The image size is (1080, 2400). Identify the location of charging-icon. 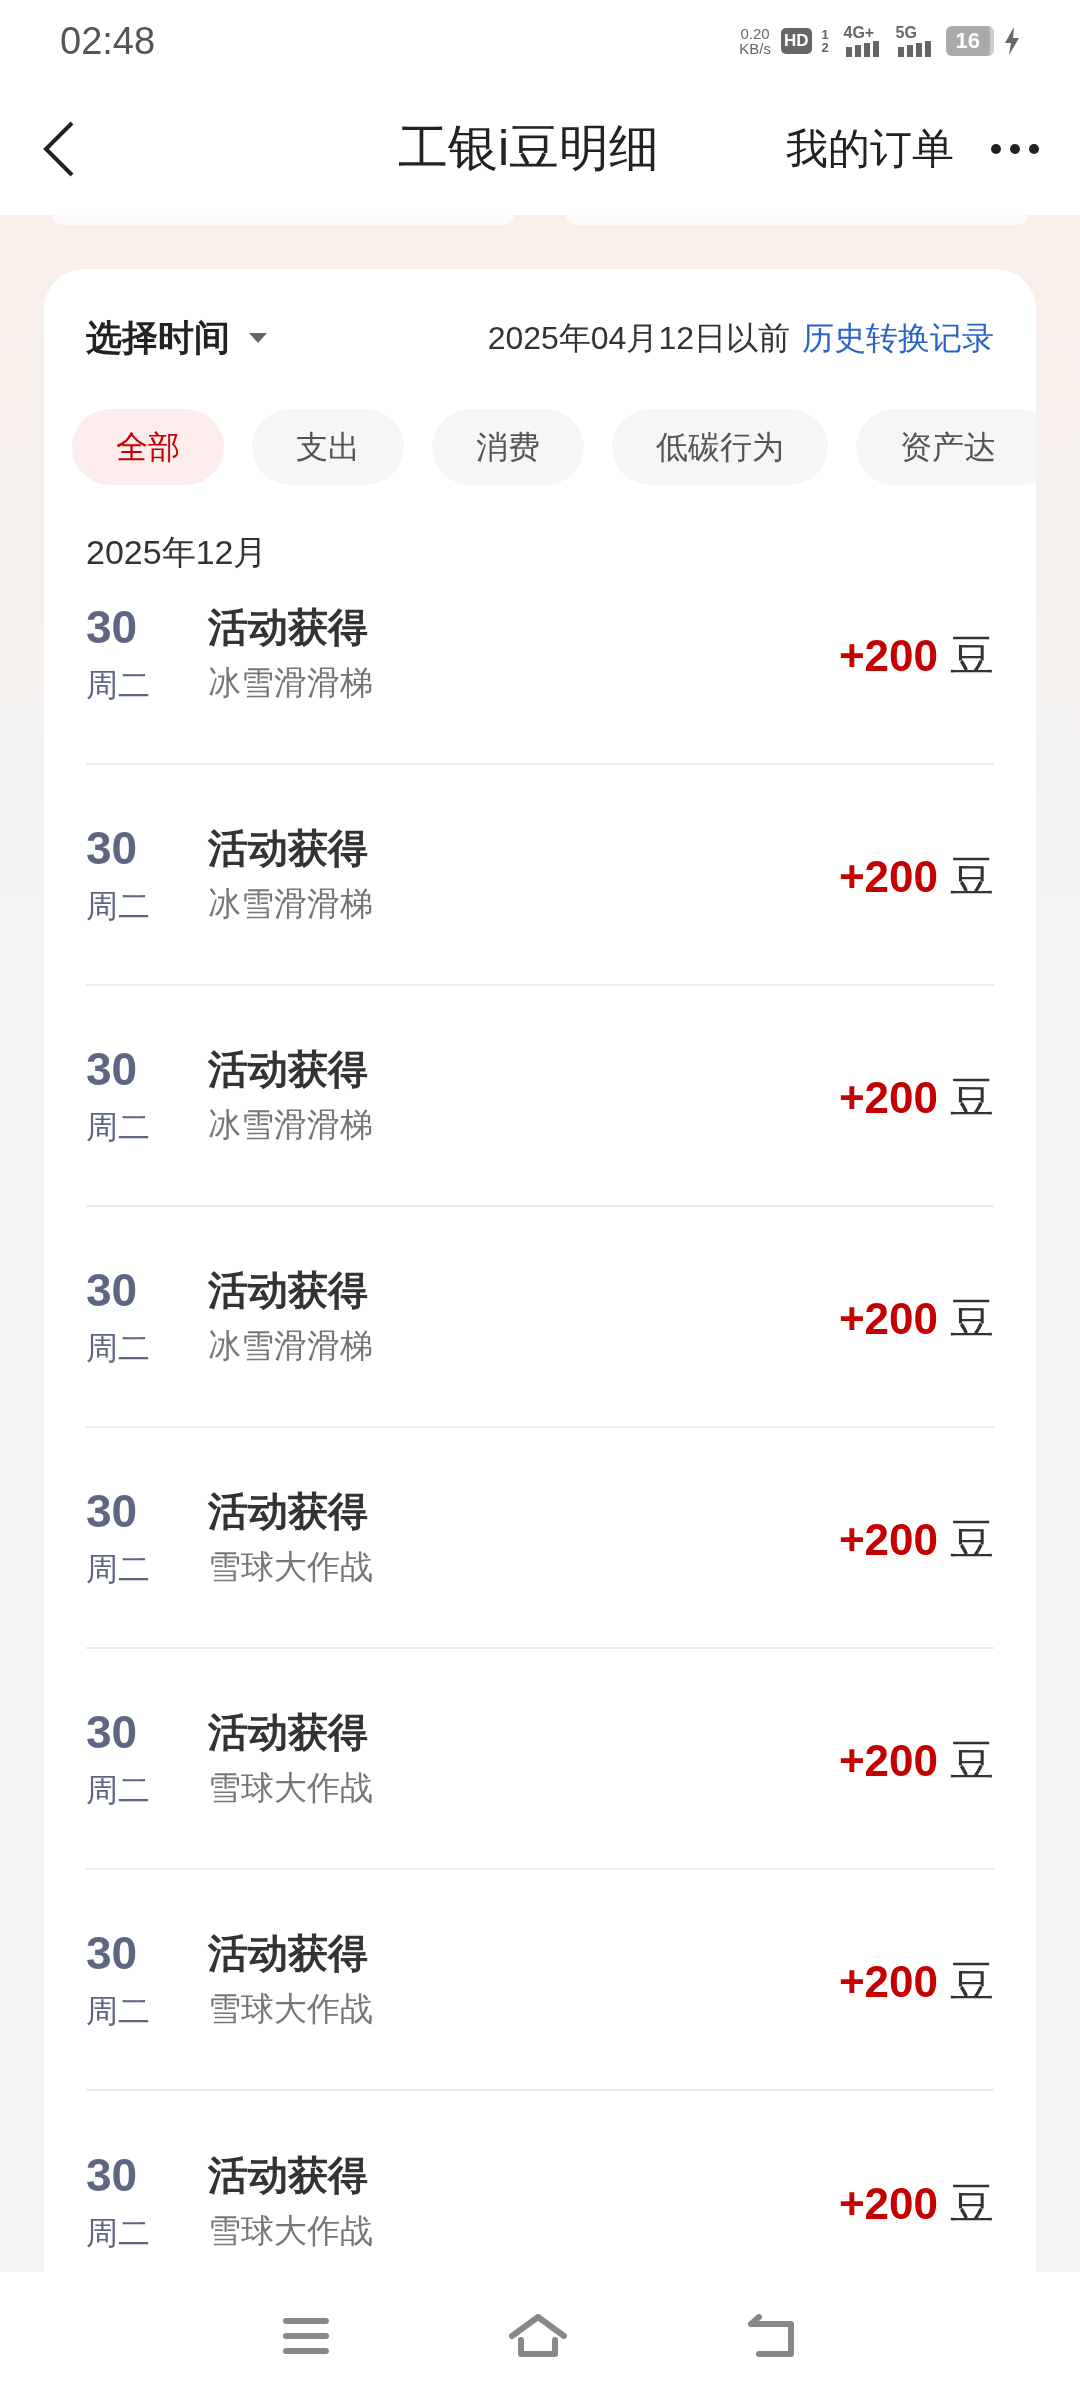
(1012, 41).